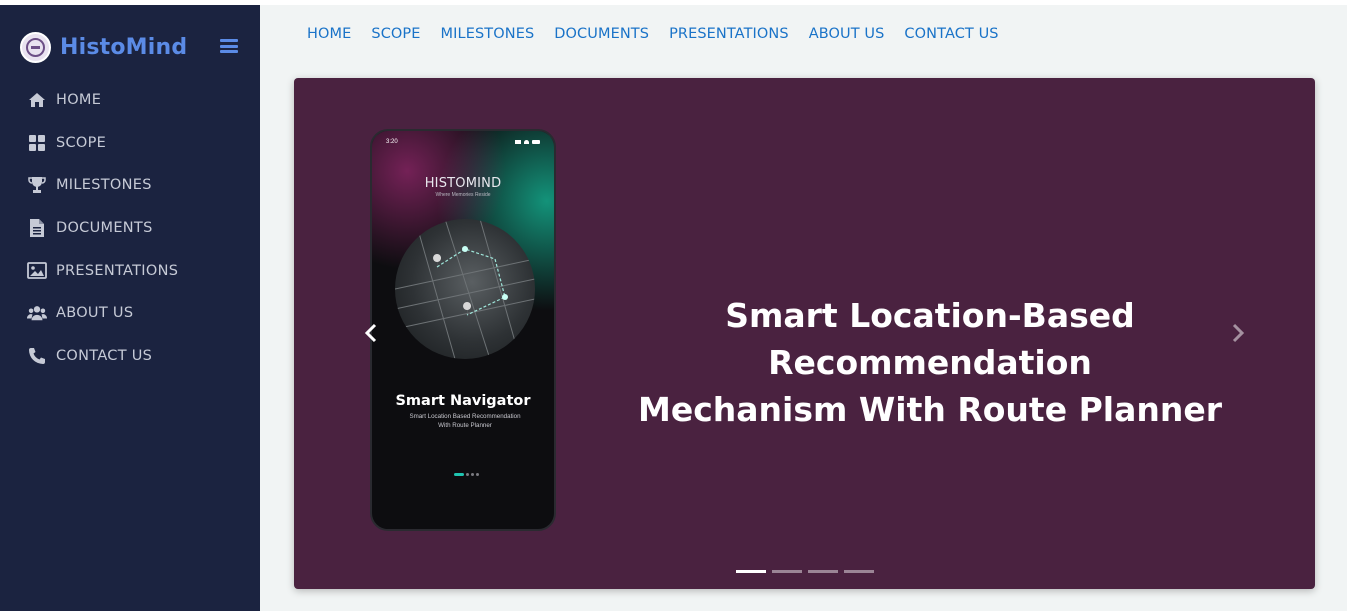 Image resolution: width=1347 pixels, height=611 pixels. I want to click on topnav-home: HOME, so click(329, 34).